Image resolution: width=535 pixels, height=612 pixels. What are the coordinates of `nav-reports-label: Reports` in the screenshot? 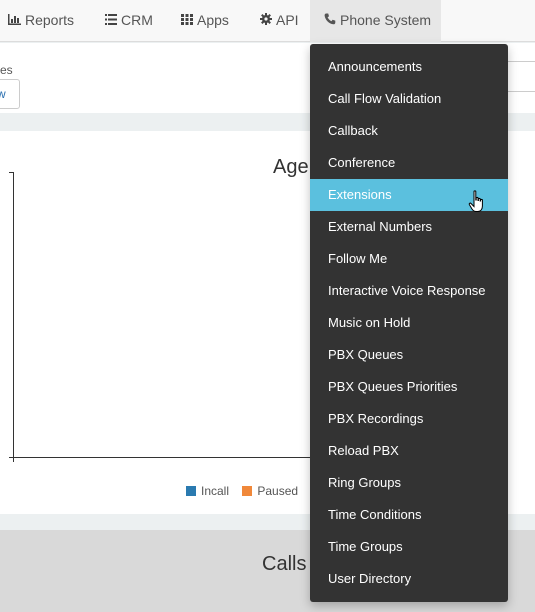 It's located at (50, 20).